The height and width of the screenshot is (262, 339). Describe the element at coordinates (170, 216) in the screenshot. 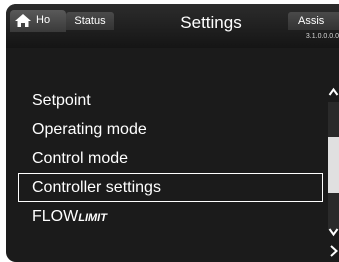

I see `menu-item-flowlimit: FLOWLIMIT` at that location.